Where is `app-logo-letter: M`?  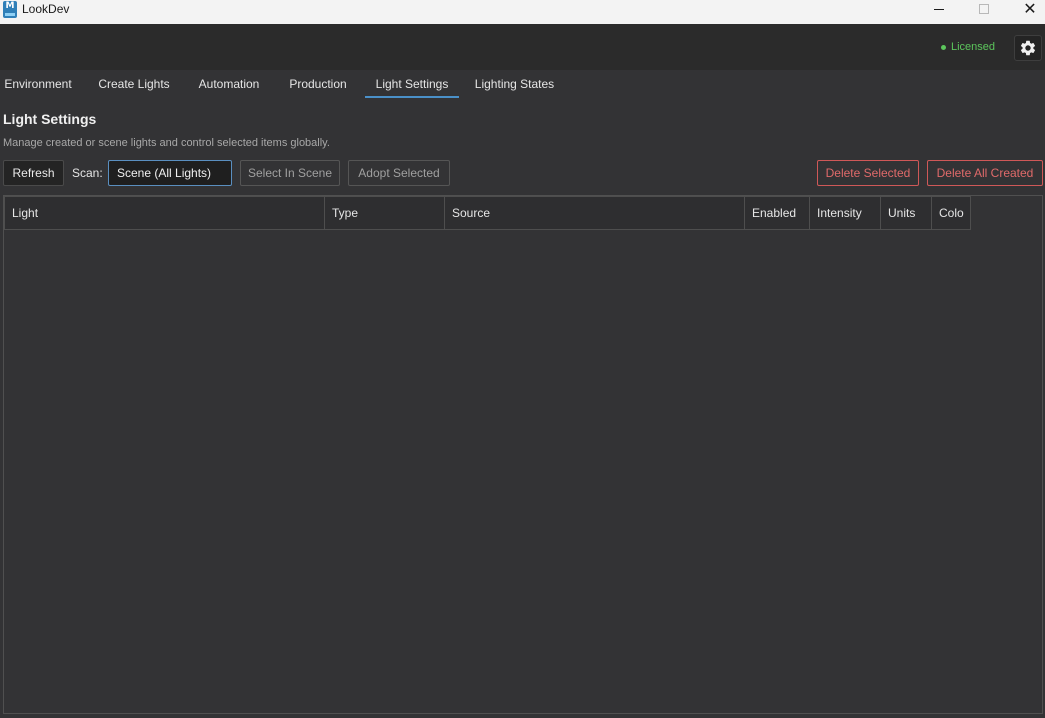 app-logo-letter: M is located at coordinates (10, 6).